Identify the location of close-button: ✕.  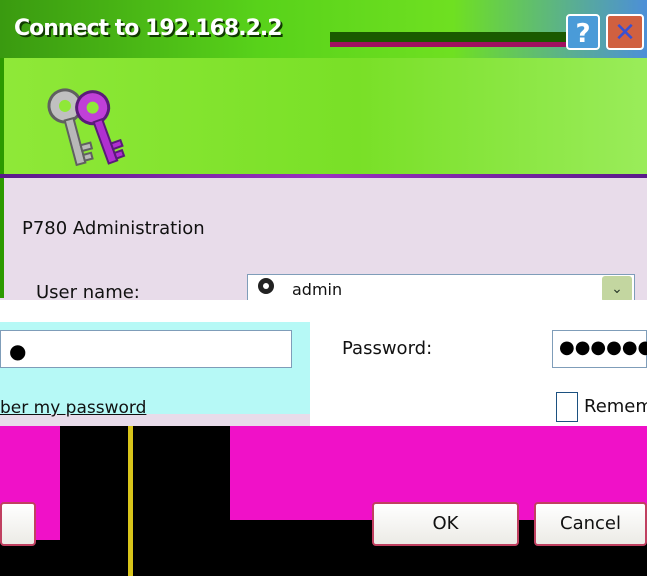
(625, 32).